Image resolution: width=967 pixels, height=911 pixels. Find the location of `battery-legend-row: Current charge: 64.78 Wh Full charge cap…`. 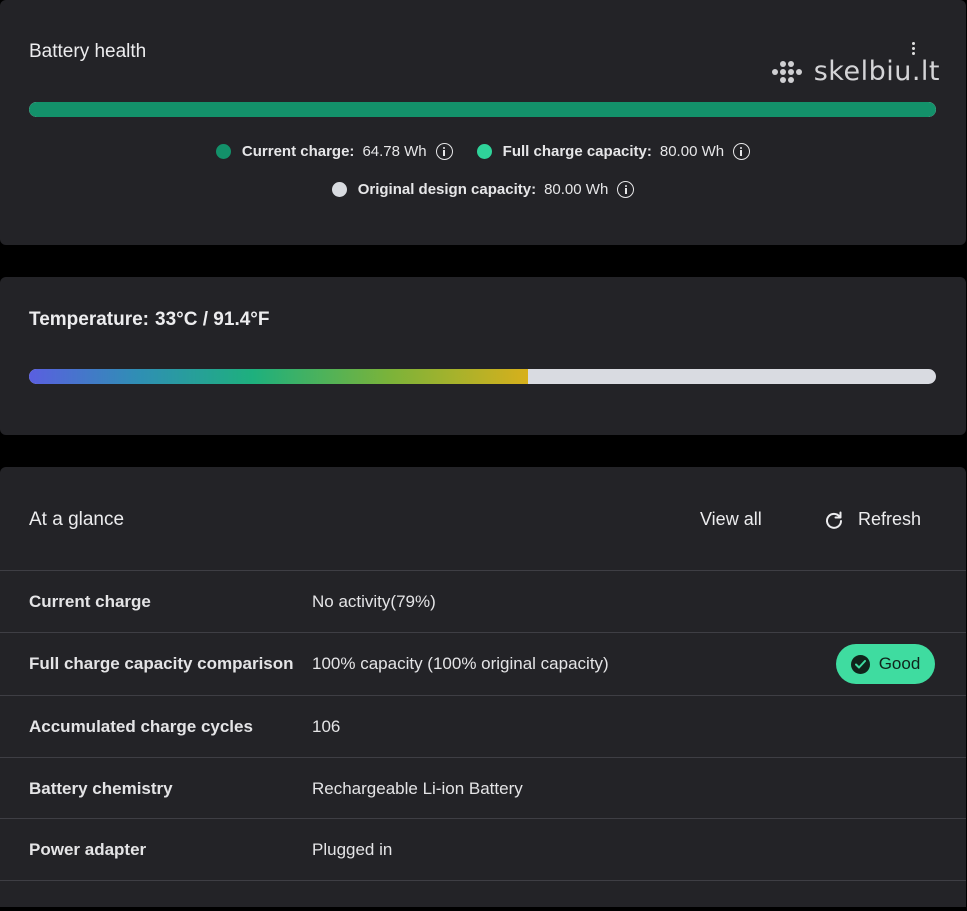

battery-legend-row: Current charge: 64.78 Wh Full charge cap… is located at coordinates (483, 151).